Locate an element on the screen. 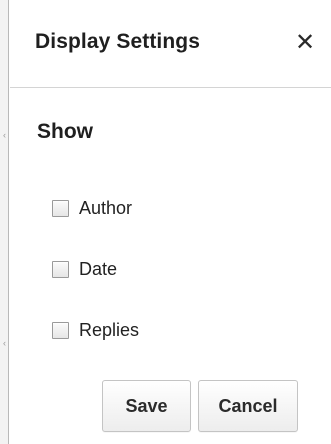  dialog-title: Display Settings is located at coordinates (117, 41).